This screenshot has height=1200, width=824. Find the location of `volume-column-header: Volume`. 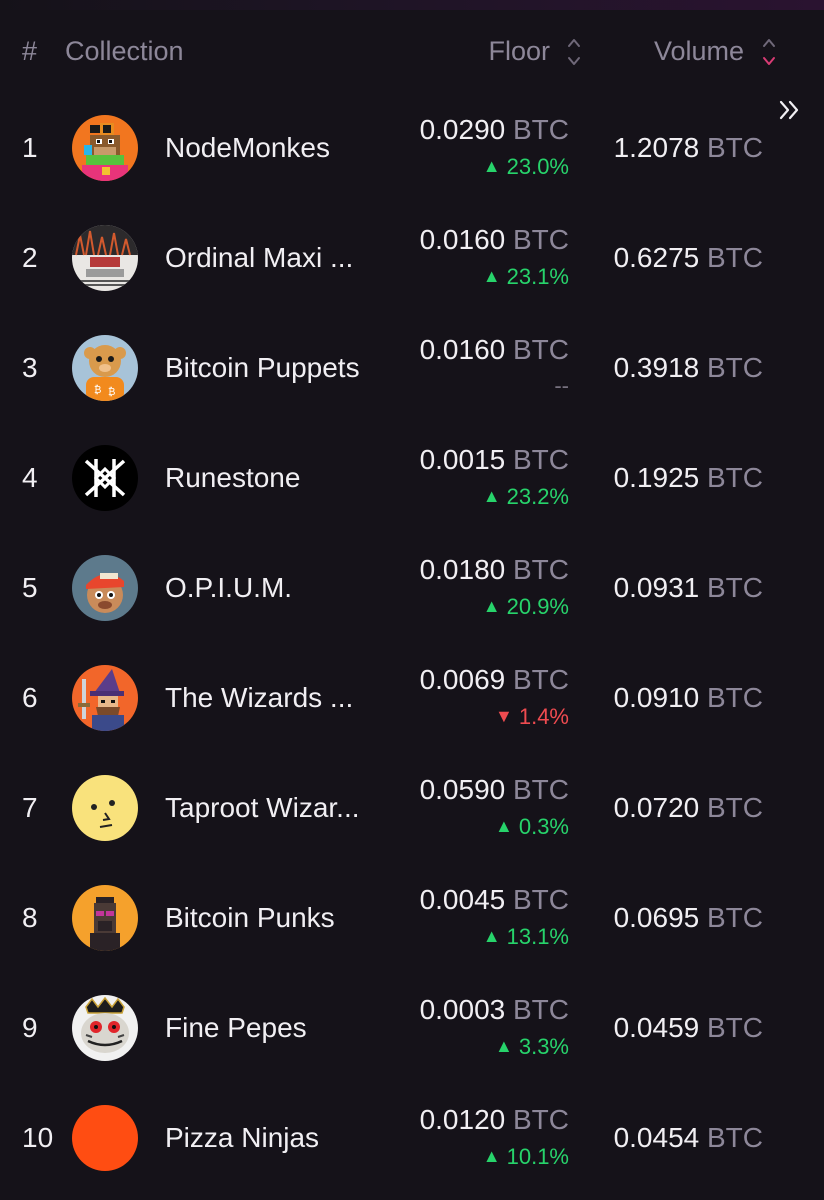

volume-column-header: Volume is located at coordinates (699, 51).